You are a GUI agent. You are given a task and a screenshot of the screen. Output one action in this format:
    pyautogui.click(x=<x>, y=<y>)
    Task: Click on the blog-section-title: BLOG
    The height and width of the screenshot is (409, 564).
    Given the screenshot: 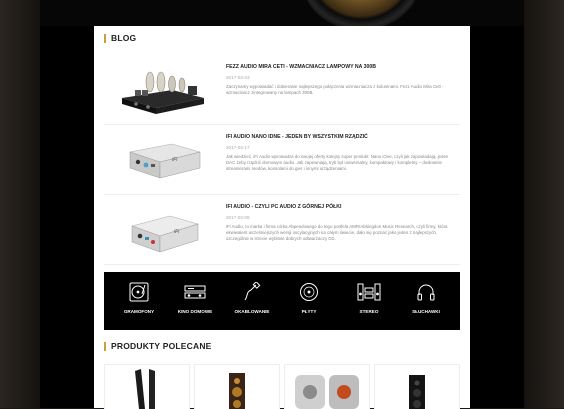 What is the action you would take?
    pyautogui.click(x=120, y=38)
    